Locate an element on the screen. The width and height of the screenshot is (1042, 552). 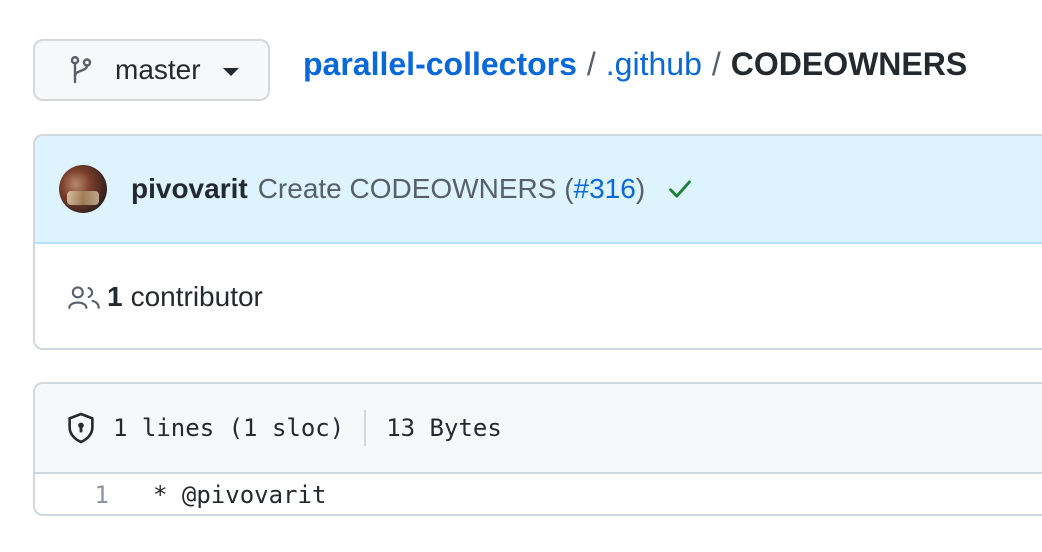
file-size: 13 Bytes is located at coordinates (444, 428).